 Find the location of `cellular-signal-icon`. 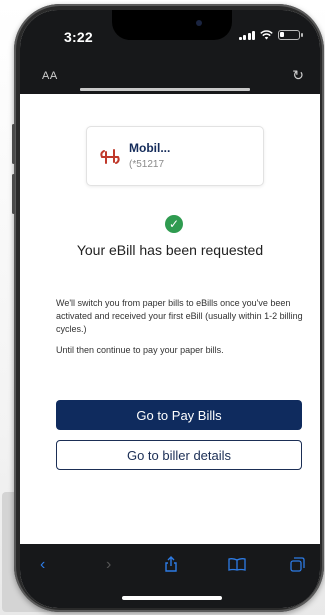

cellular-signal-icon is located at coordinates (246, 35).